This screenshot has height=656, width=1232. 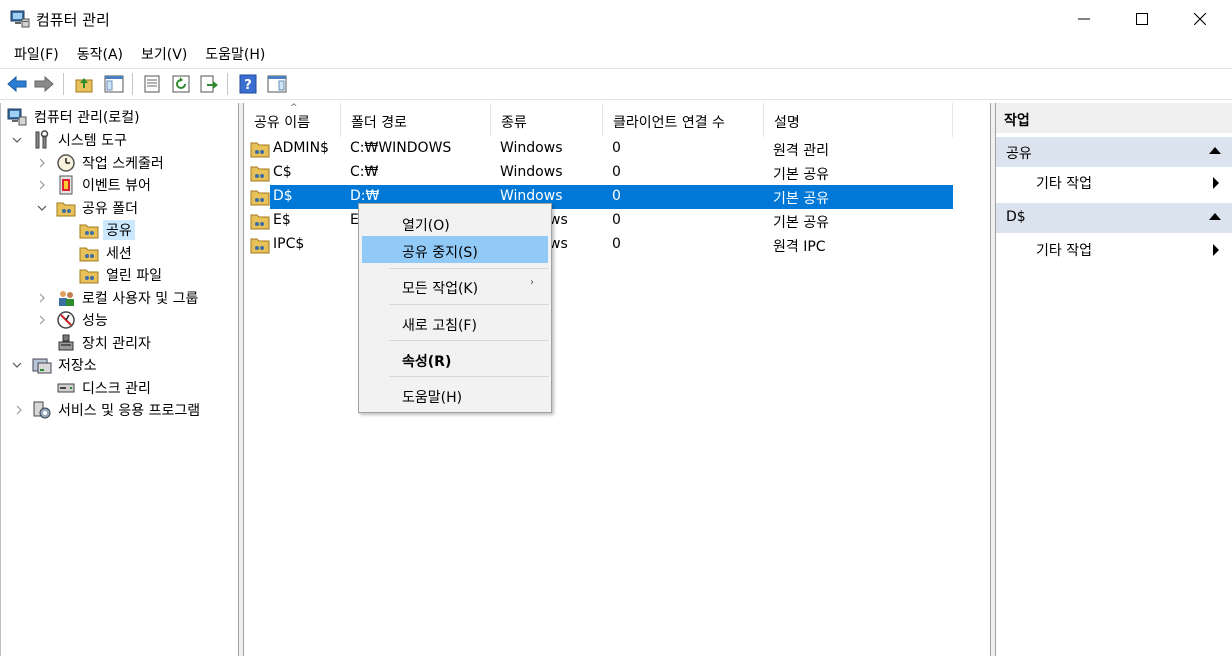 What do you see at coordinates (66, 298) in the screenshot?
I see `users-icon` at bounding box center [66, 298].